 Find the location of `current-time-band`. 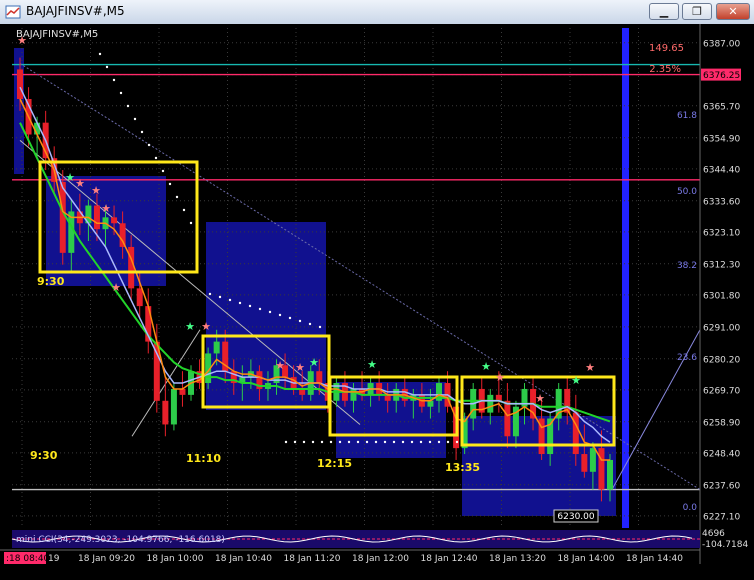

current-time-band is located at coordinates (625, 278).